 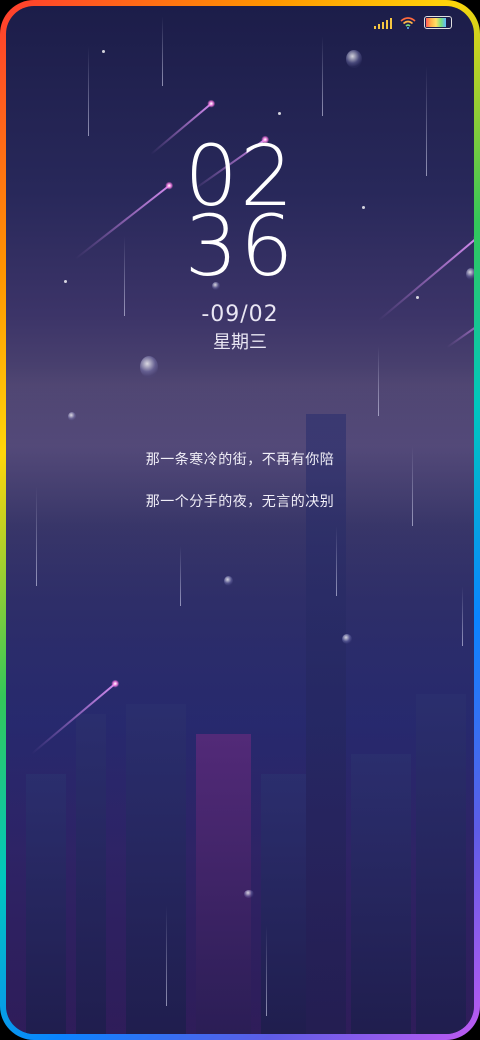 What do you see at coordinates (240, 246) in the screenshot?
I see `clock-minute: 36` at bounding box center [240, 246].